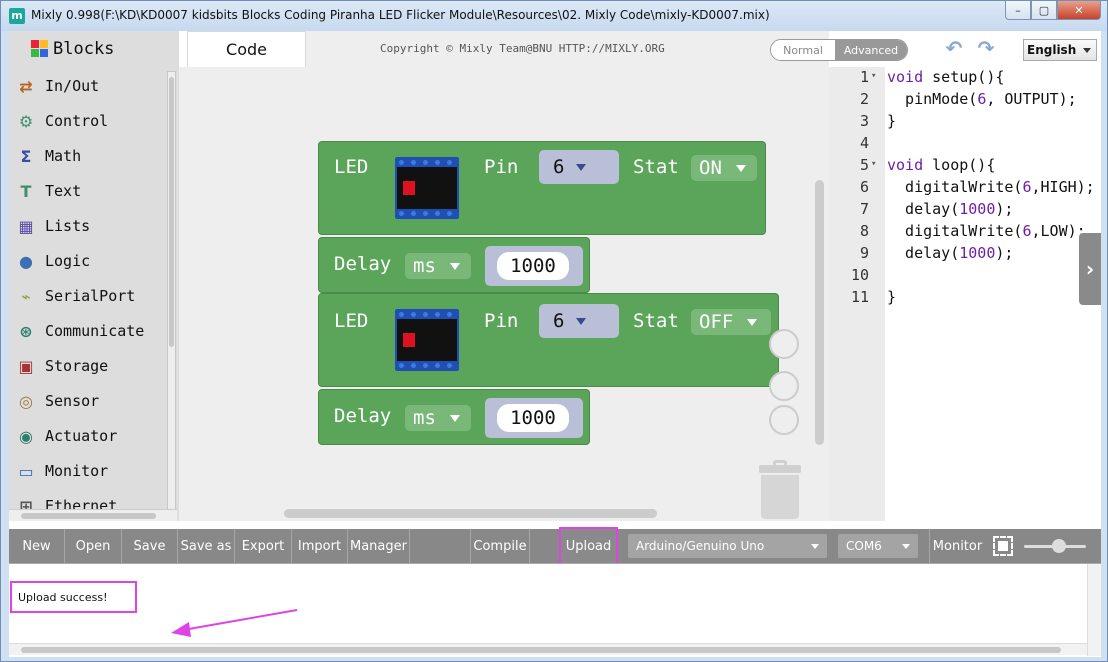 This screenshot has height=662, width=1108. I want to click on code-line: 7 delay(1000);, so click(965, 211).